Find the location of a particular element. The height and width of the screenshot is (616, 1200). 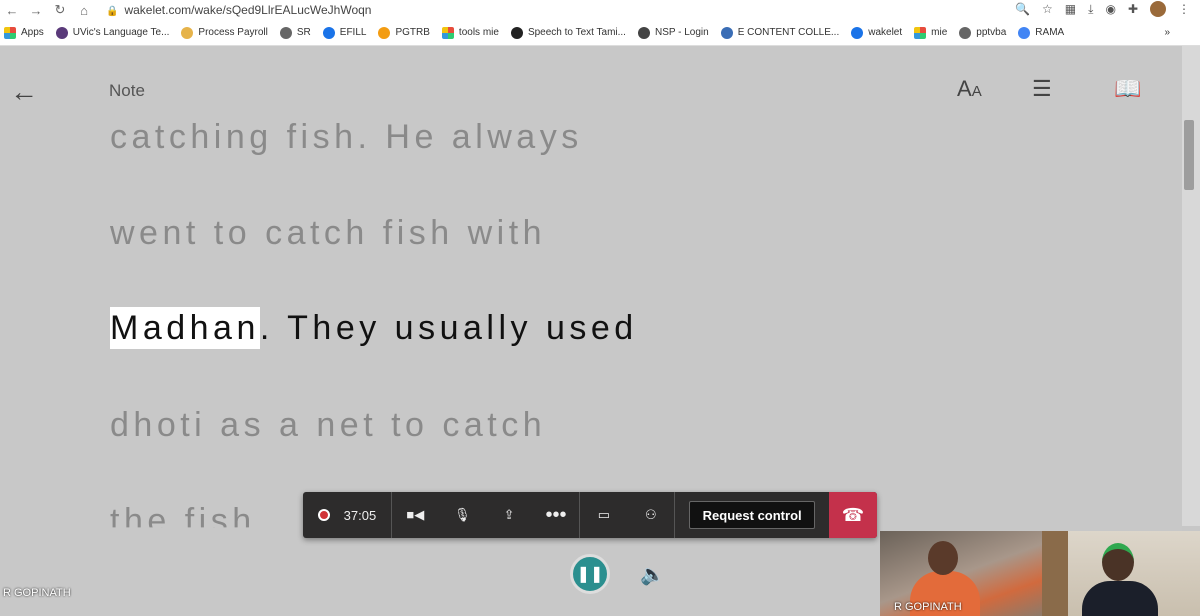

bookmark-label: NSP - Login is located at coordinates (681, 32).